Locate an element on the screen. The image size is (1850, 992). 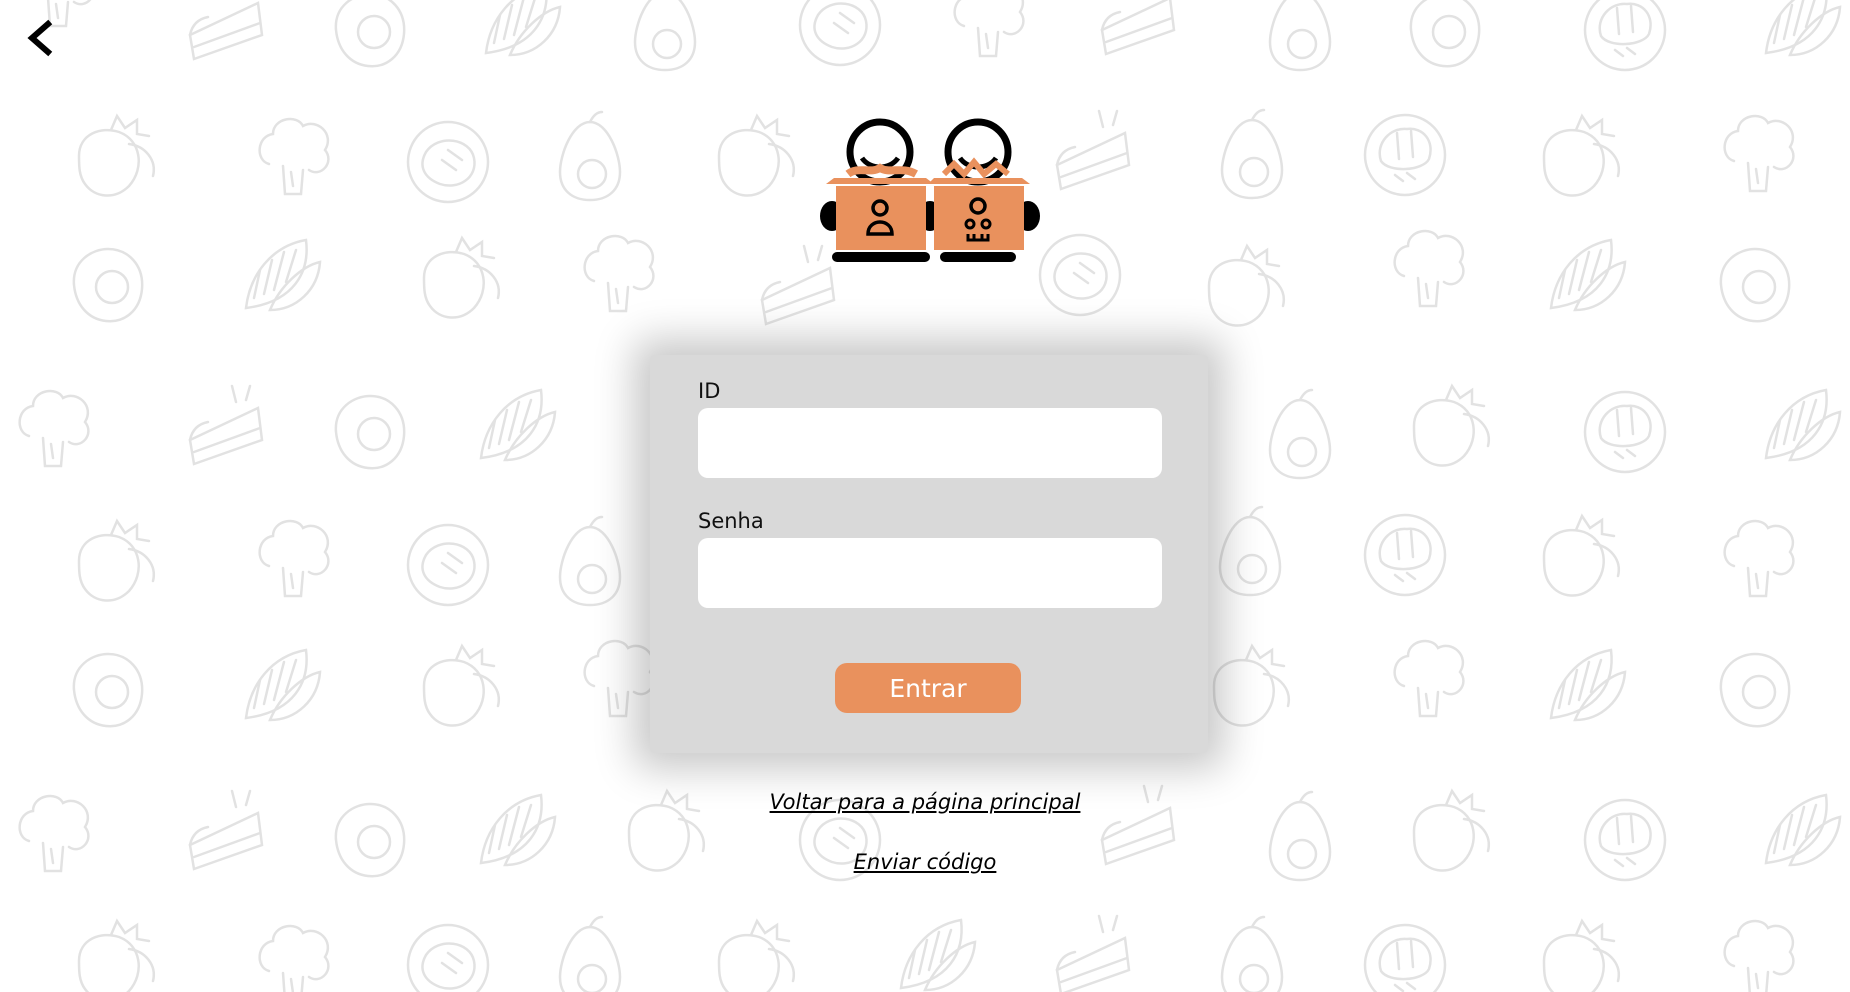
back-button is located at coordinates (40, 38).